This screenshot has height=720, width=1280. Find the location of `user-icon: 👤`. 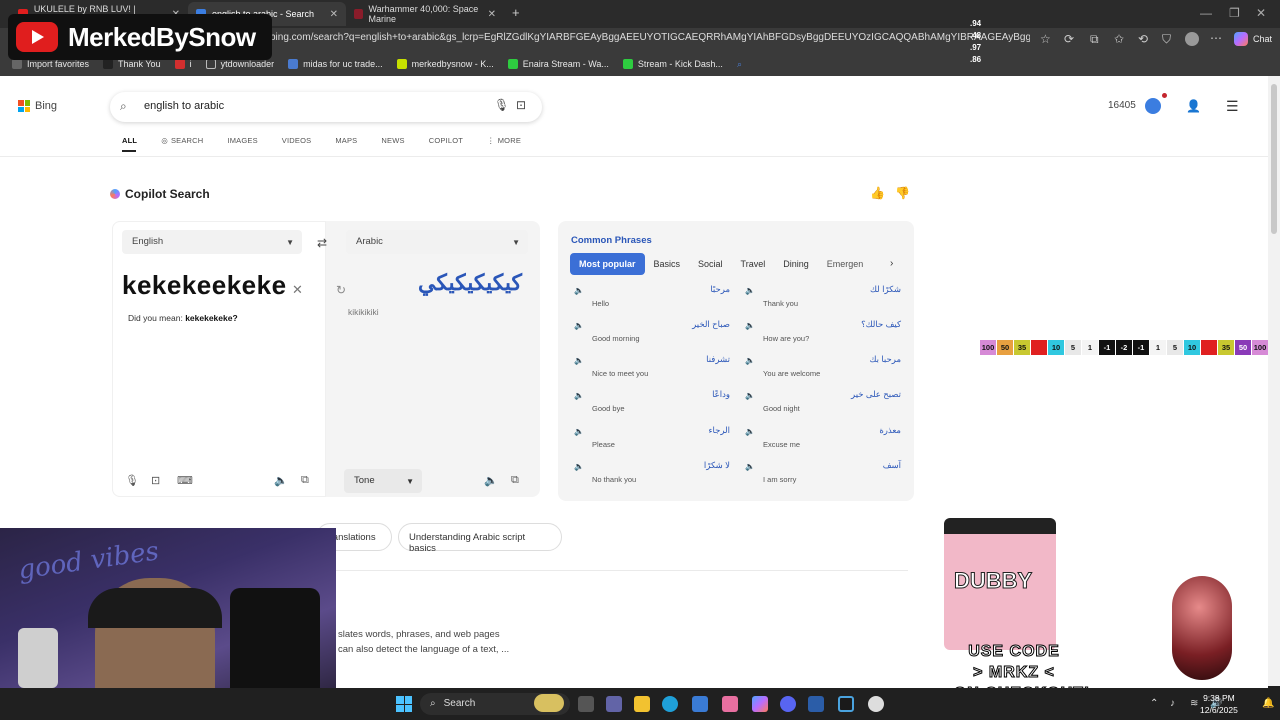

user-icon: 👤 is located at coordinates (1193, 106).